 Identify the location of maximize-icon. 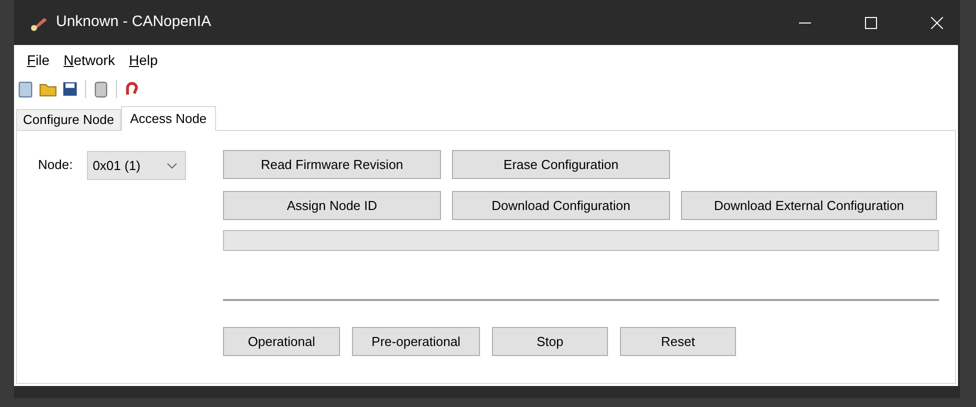
(871, 22).